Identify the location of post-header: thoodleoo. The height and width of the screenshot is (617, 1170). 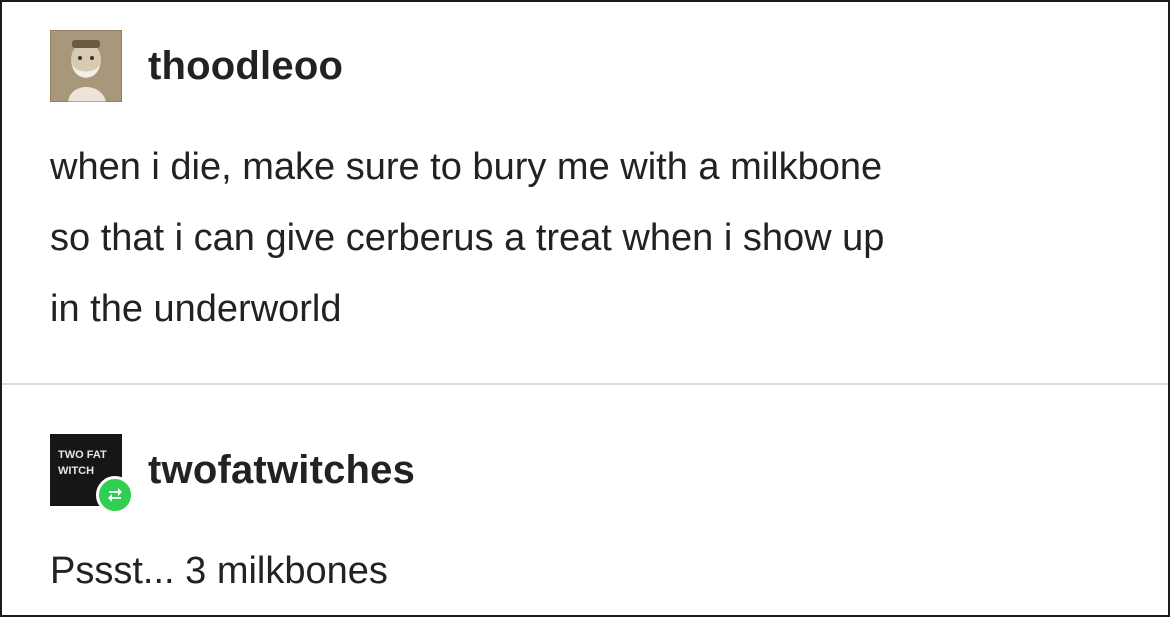
(196, 66).